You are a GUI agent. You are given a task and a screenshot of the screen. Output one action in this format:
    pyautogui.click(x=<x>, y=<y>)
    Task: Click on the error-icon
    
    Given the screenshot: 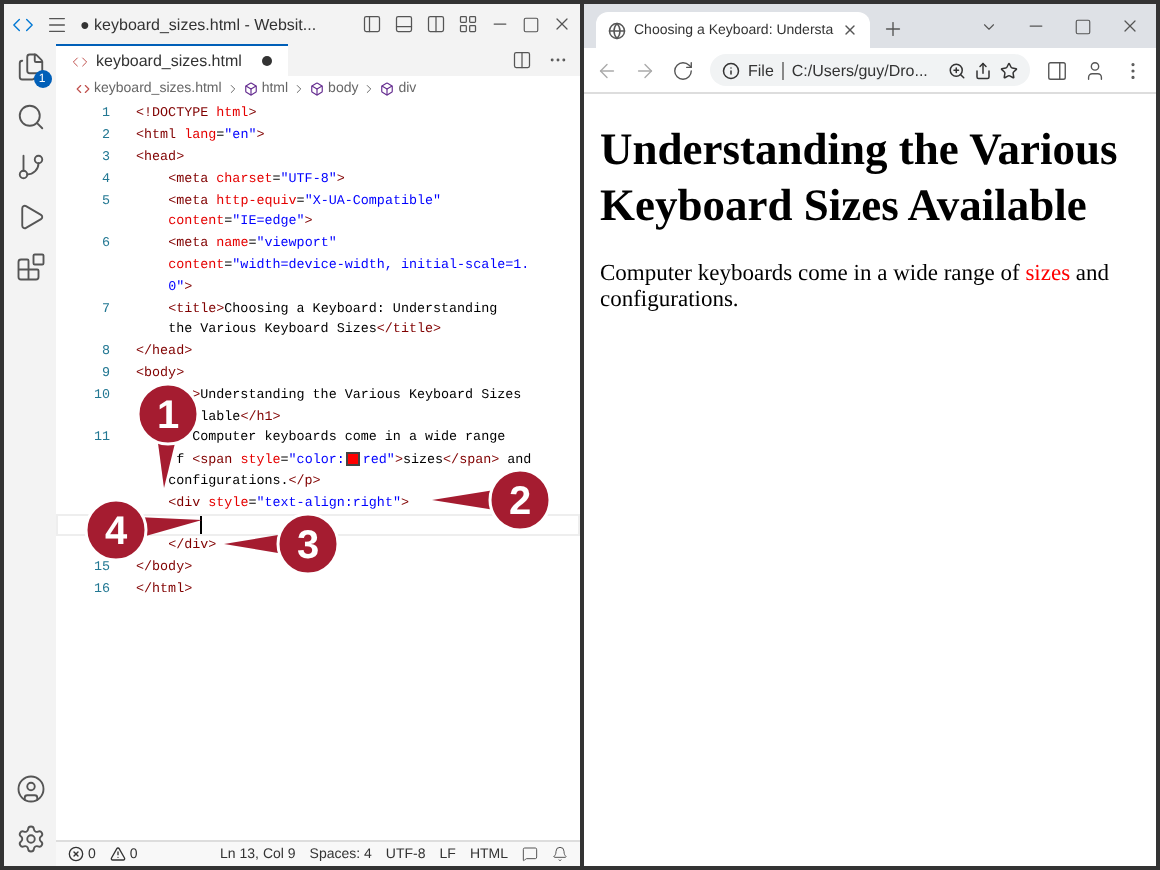 What is the action you would take?
    pyautogui.click(x=76, y=854)
    